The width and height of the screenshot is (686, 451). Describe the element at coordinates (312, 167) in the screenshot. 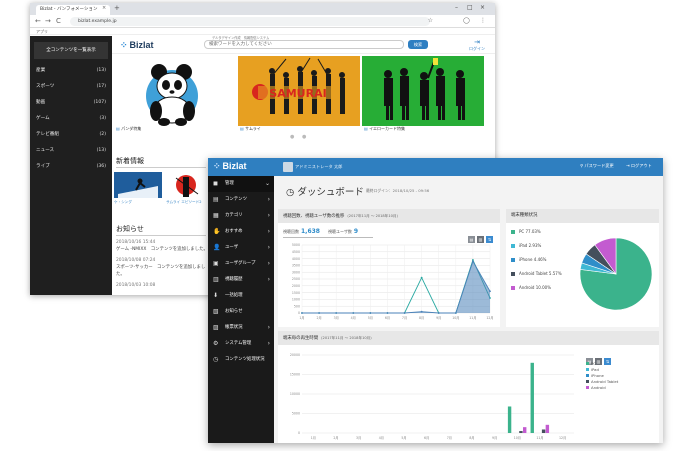

I see `user-chip: アドミニストレータ 太郎` at that location.